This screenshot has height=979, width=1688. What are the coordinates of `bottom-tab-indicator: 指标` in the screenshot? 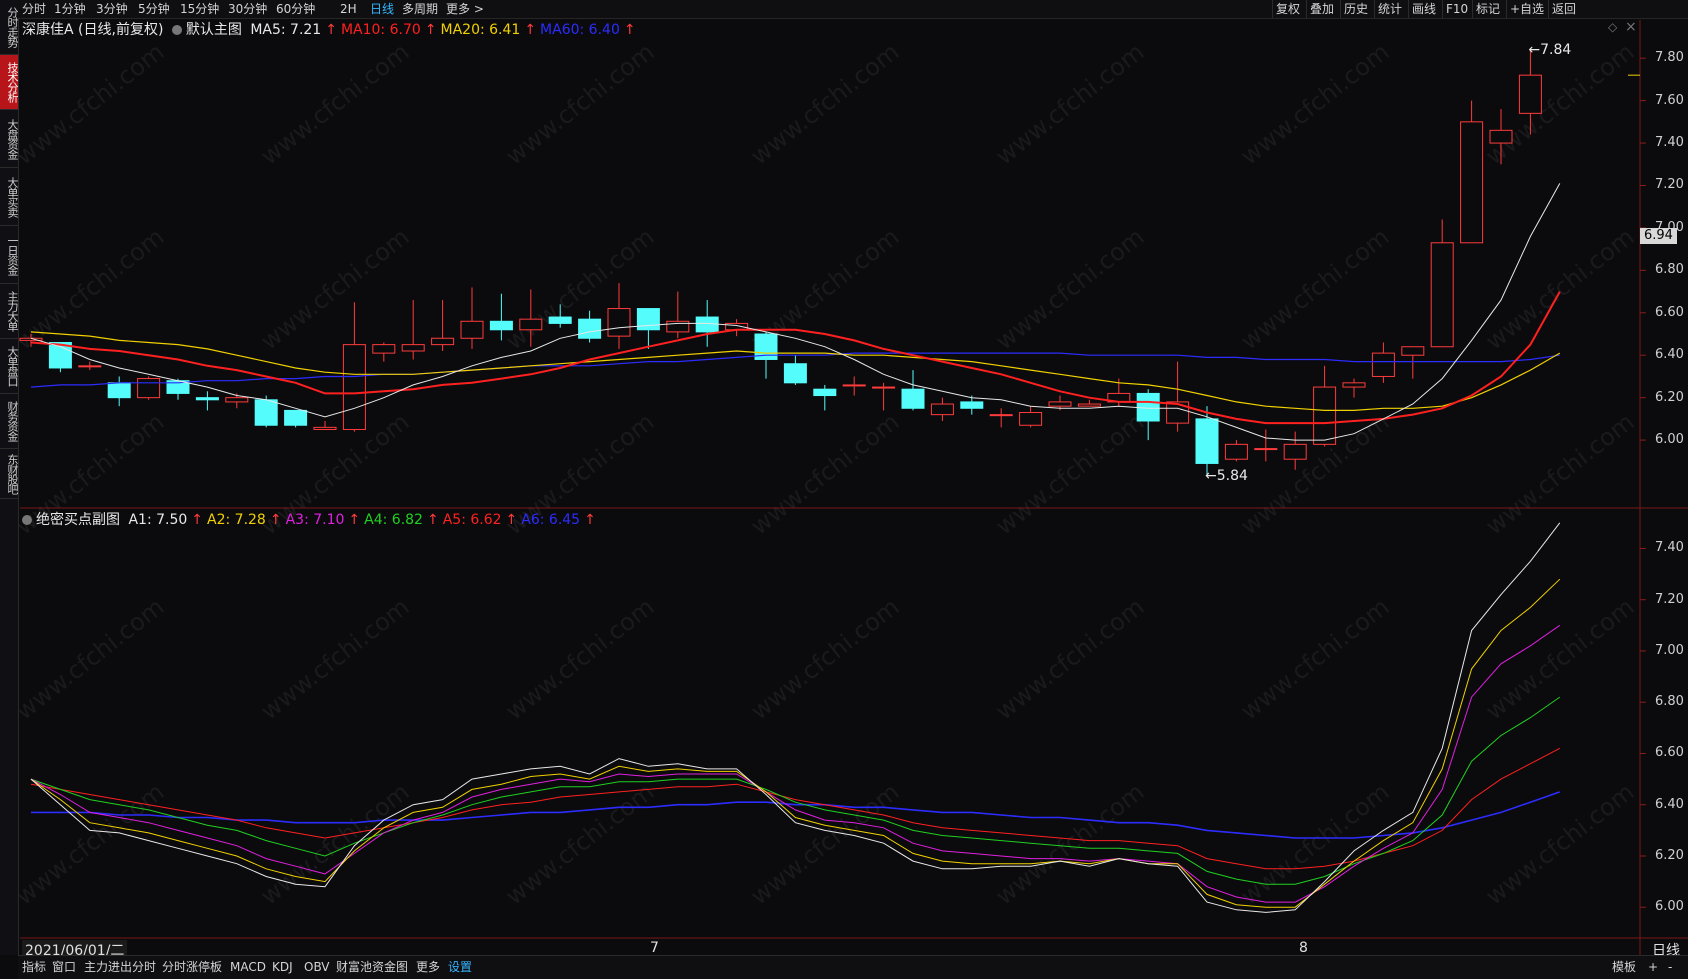 It's located at (34, 967).